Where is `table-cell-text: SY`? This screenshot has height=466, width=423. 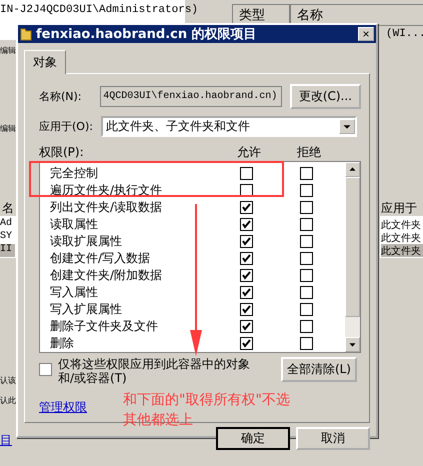
table-cell-text: SY is located at coordinates (7, 237).